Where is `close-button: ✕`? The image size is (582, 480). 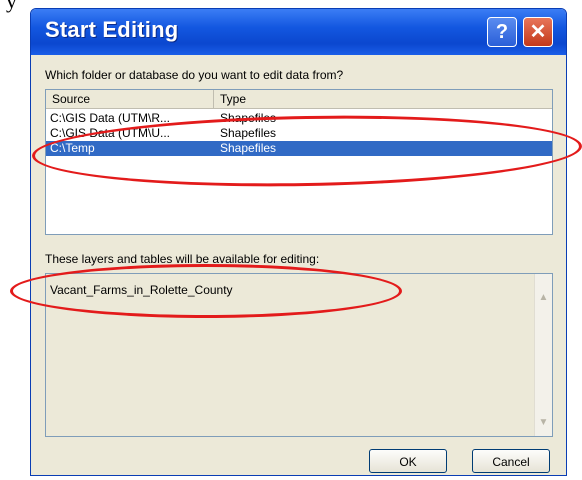
close-button: ✕ is located at coordinates (538, 32).